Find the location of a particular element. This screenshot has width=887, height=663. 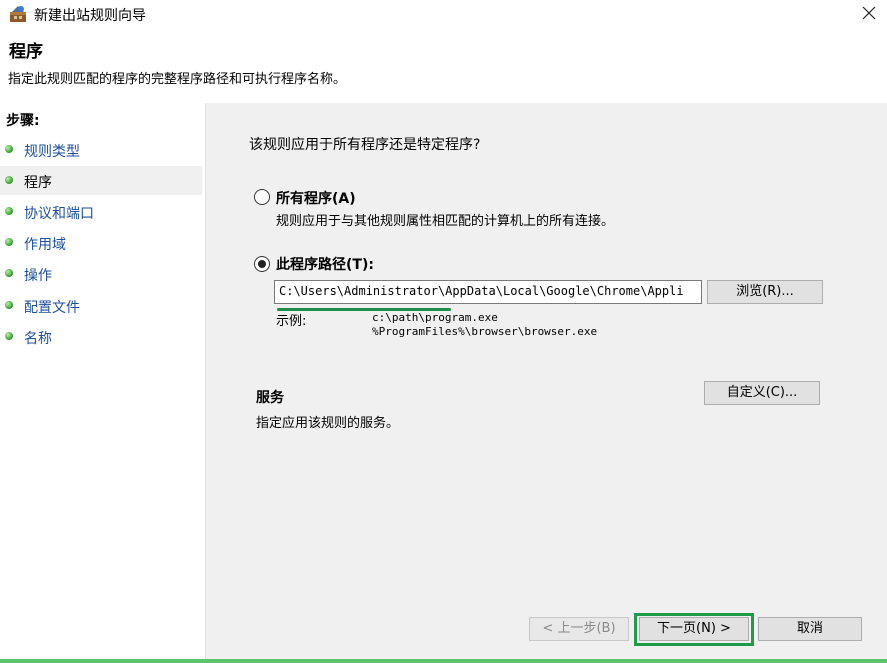

step-profile: 配置文件 is located at coordinates (101, 305).